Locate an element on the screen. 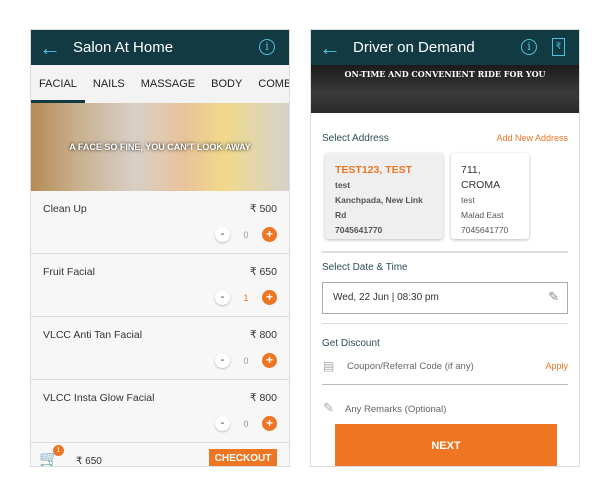 The width and height of the screenshot is (603, 500). tab-facial: FACIAL is located at coordinates (58, 84).